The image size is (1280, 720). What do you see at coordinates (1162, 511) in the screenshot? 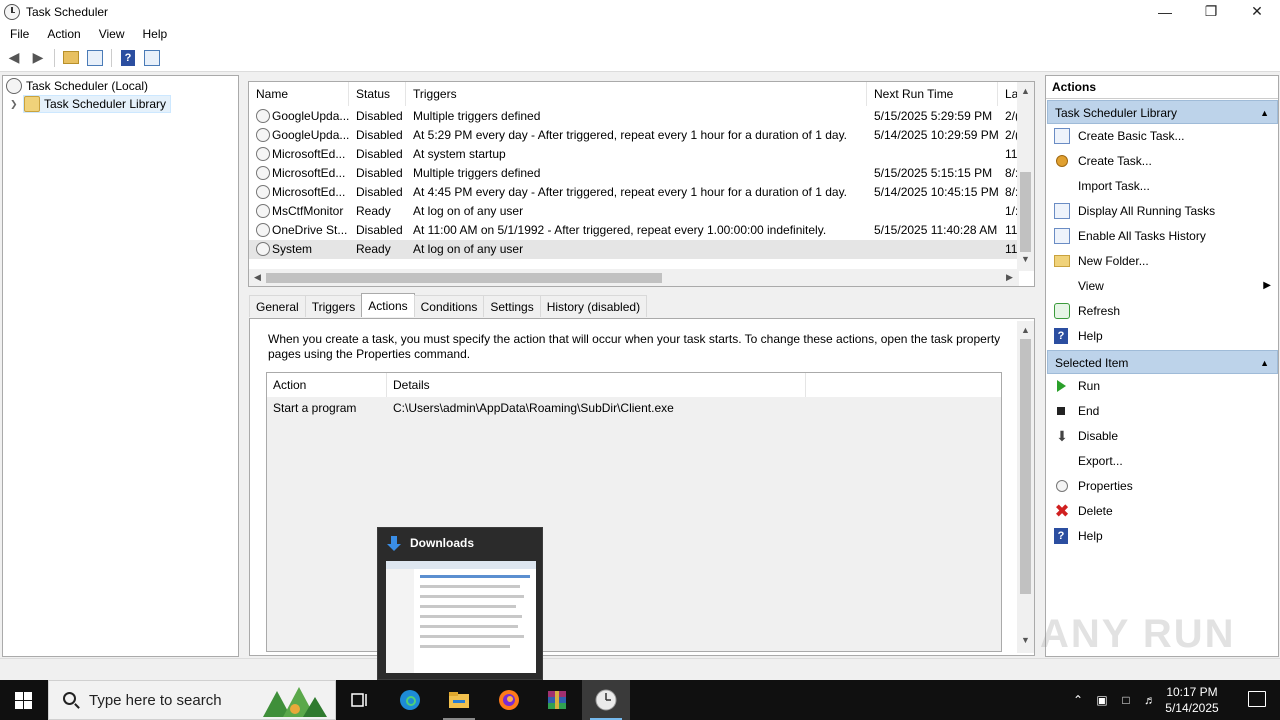
I see `action-delete: ✖ Delete` at bounding box center [1162, 511].